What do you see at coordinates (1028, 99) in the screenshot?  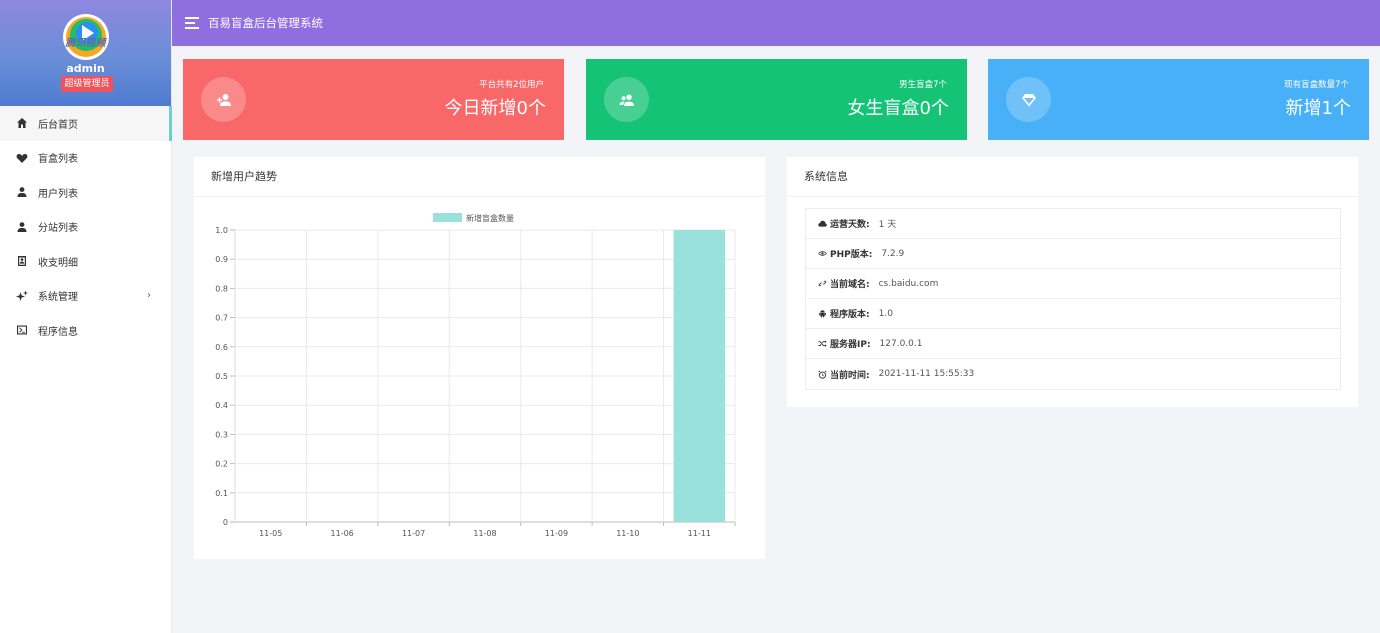 I see `diamond-icon` at bounding box center [1028, 99].